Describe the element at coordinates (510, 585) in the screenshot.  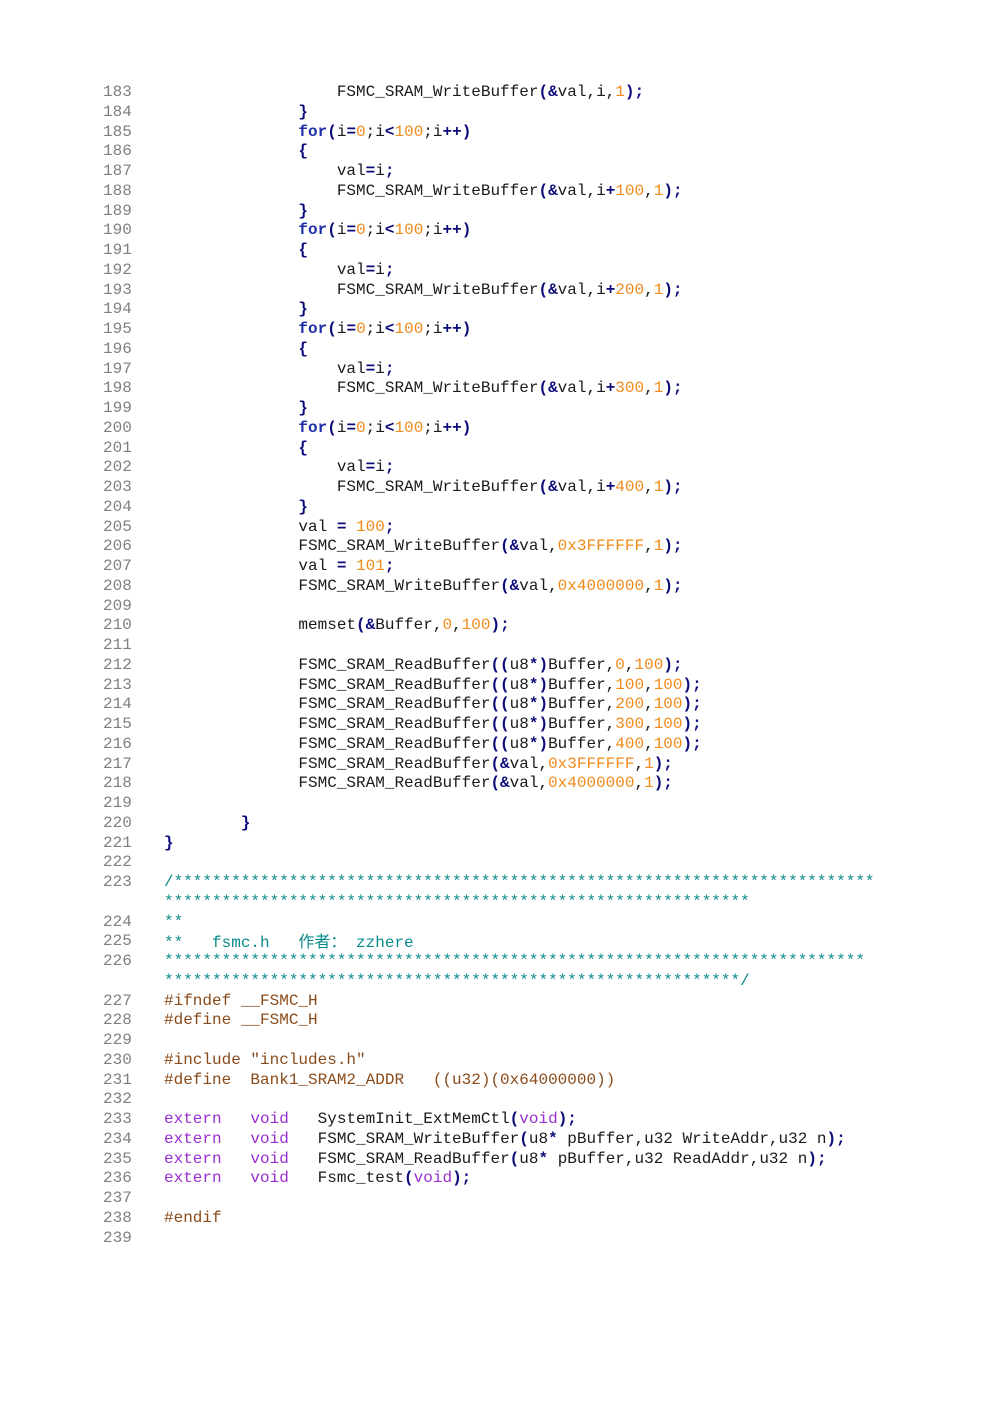
I see `code-punct: (&` at that location.